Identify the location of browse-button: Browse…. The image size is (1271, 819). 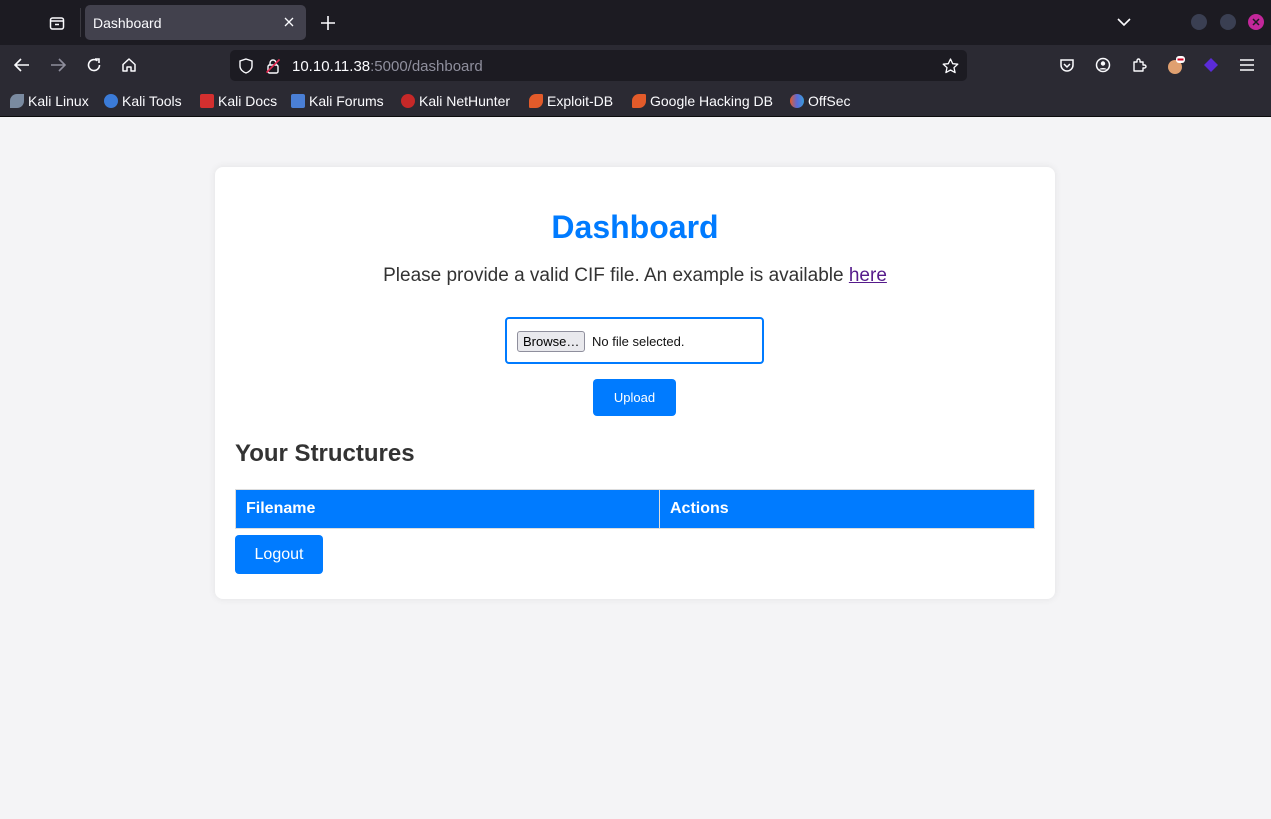
(551, 341).